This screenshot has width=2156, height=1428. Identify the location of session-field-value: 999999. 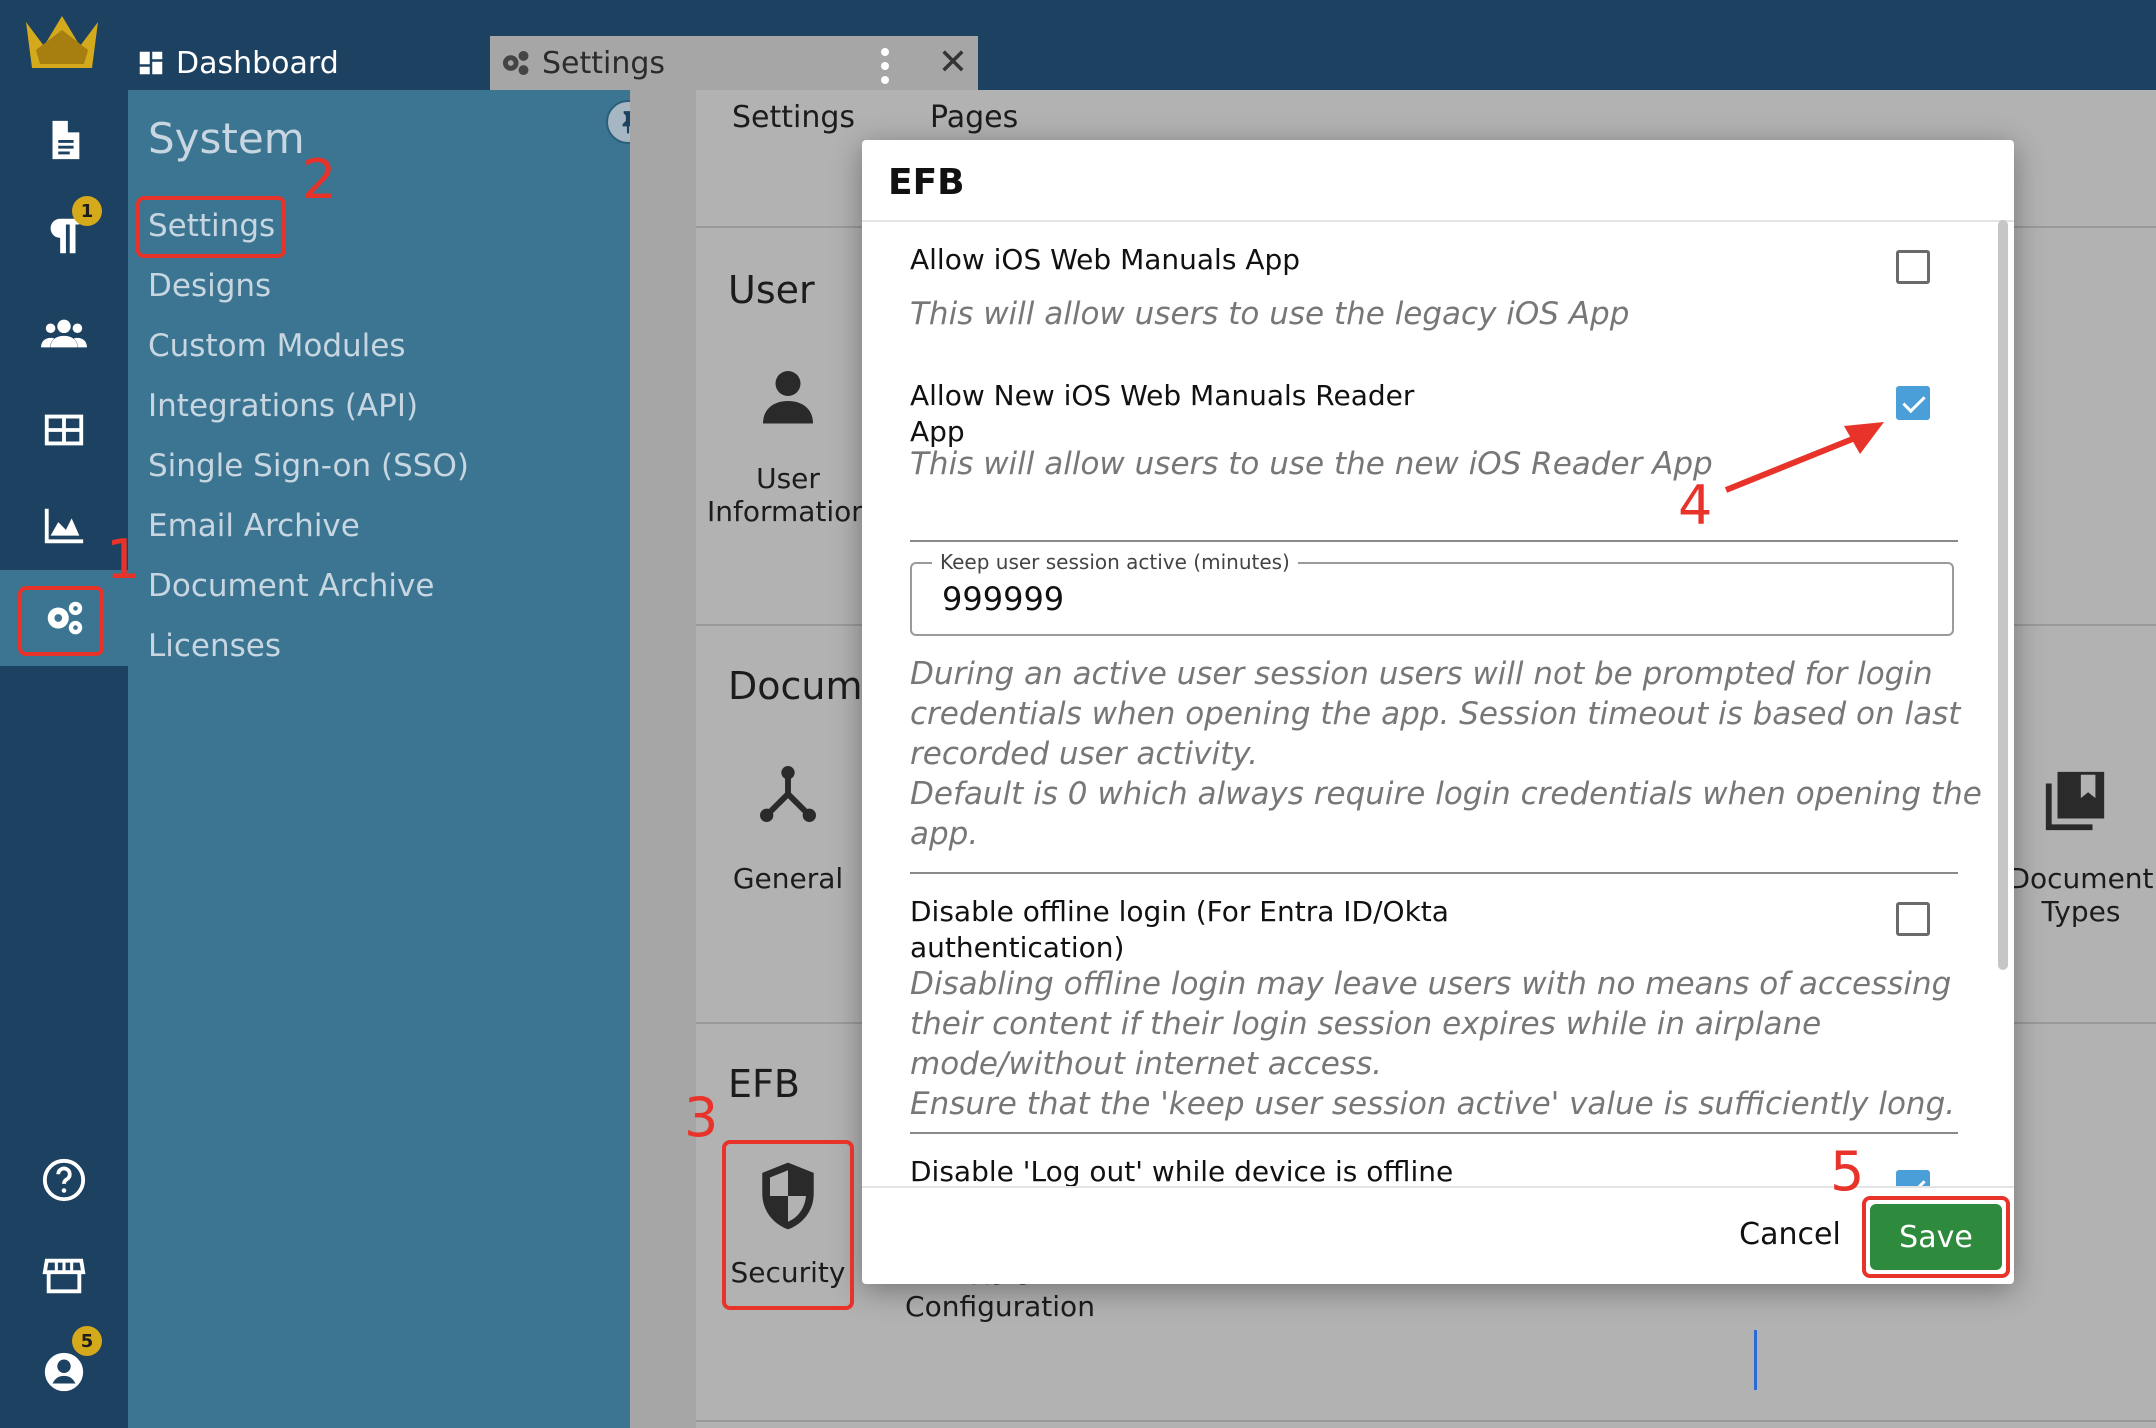
(1003, 599).